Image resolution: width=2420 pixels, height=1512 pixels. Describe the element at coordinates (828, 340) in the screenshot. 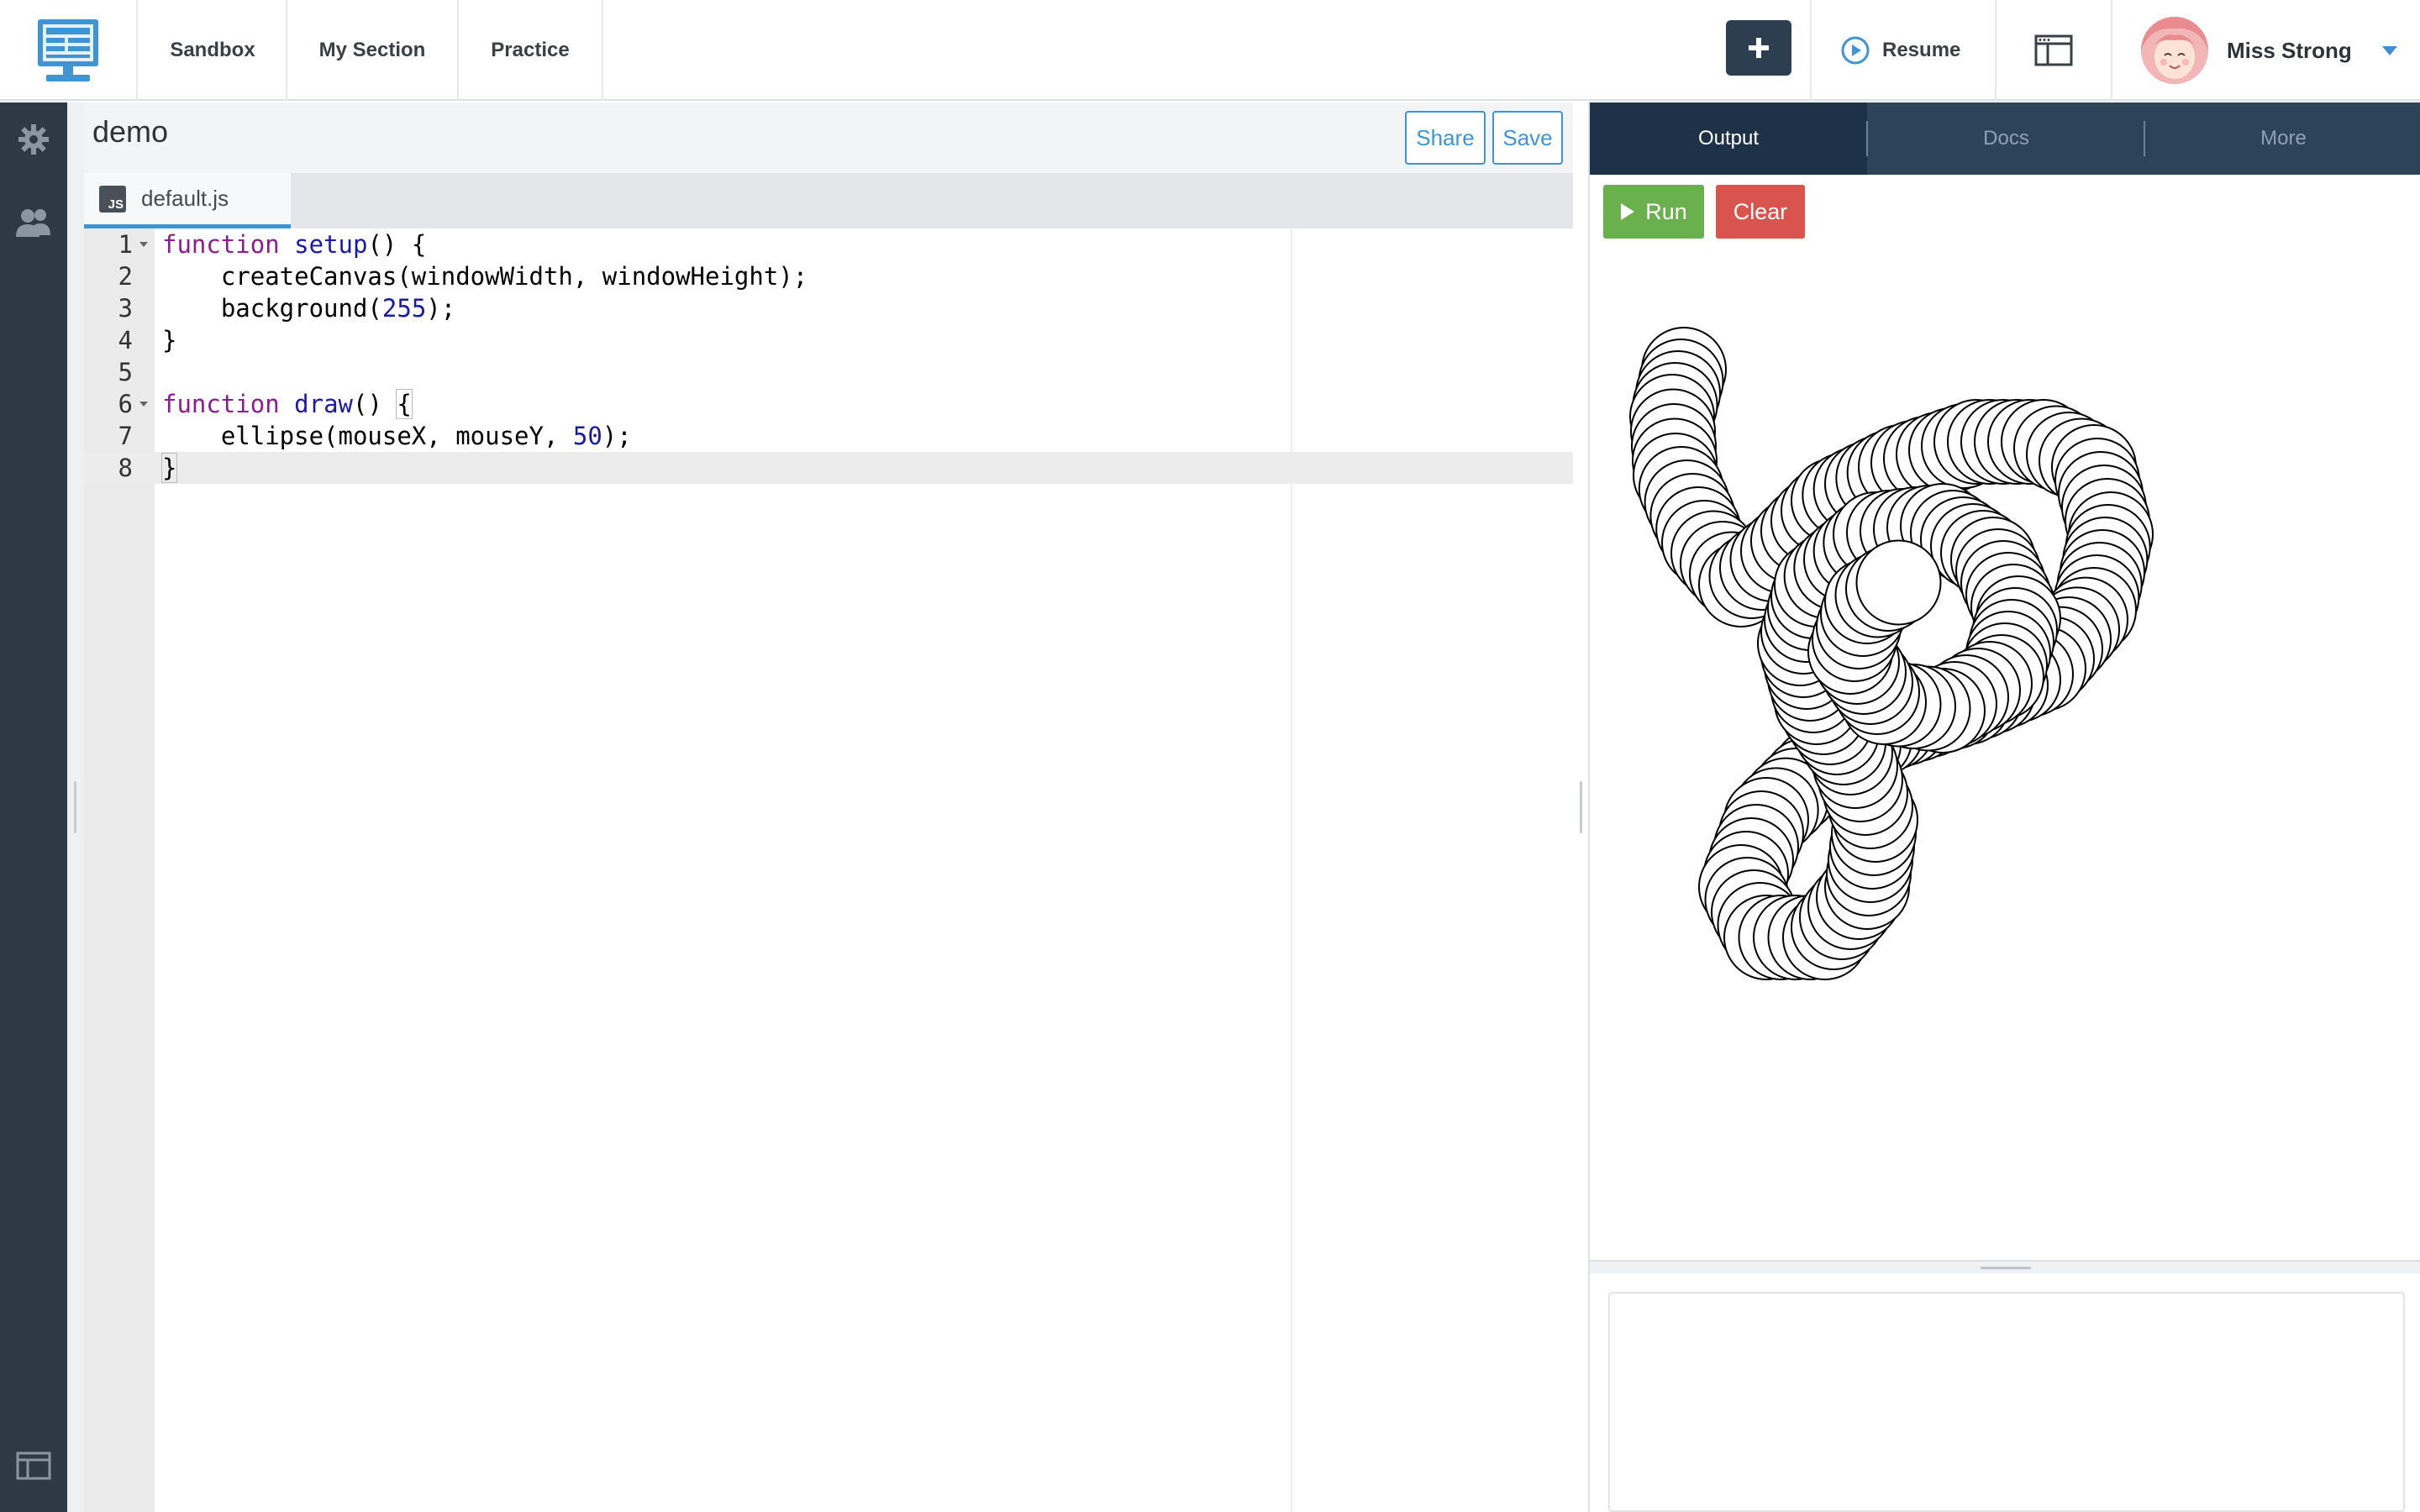

I see `code-line: 4 }` at that location.